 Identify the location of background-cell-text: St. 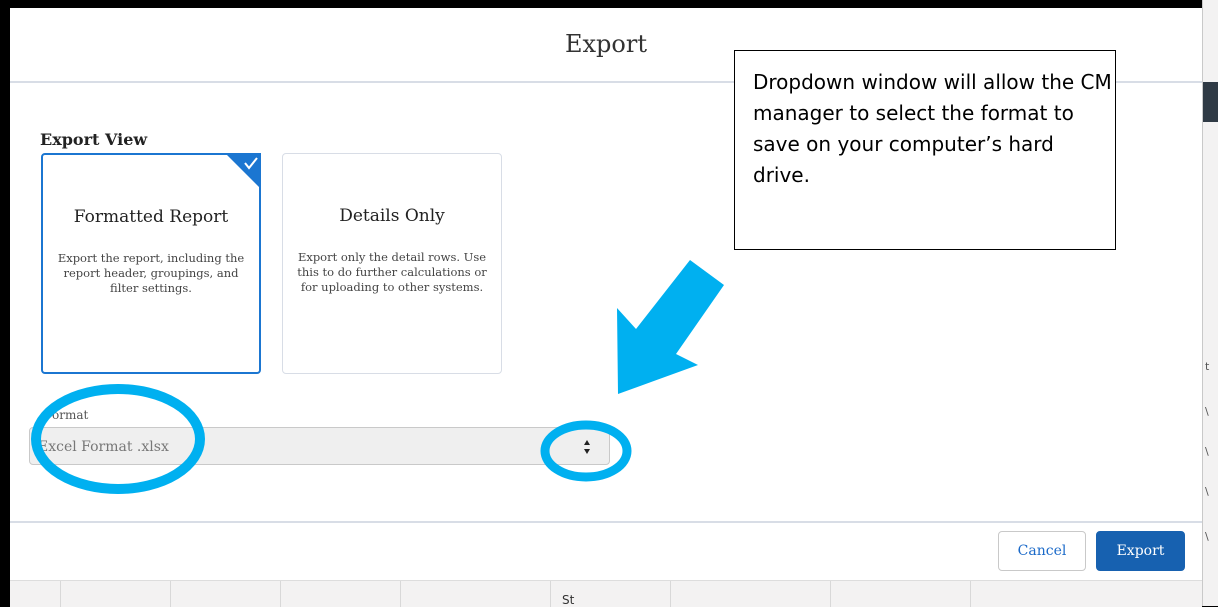
(568, 600).